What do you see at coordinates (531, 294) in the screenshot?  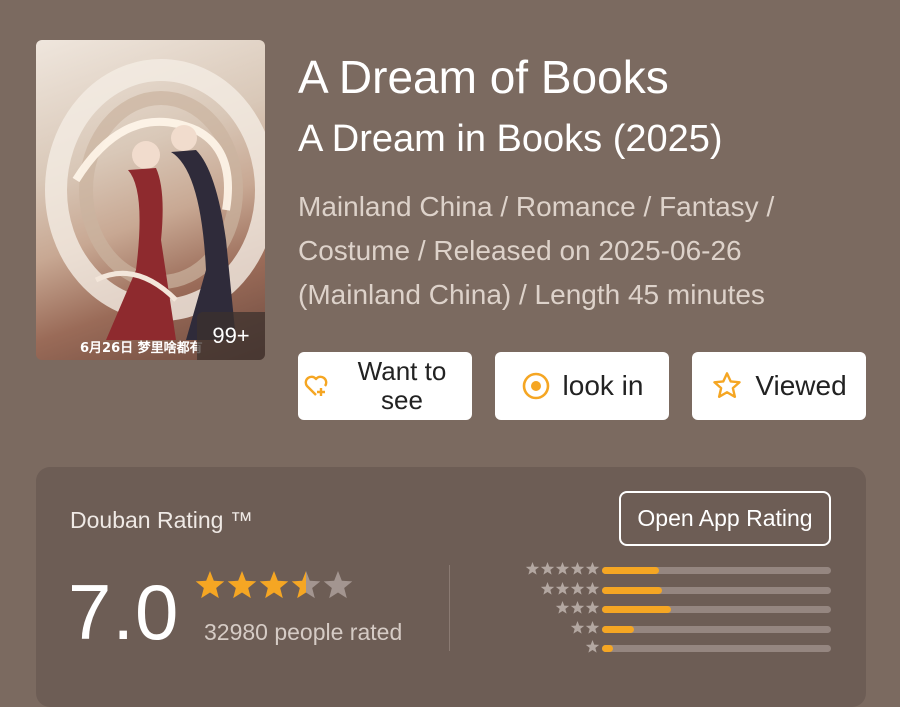 I see `meta-line: (Mainland China) / Length 45 minutes` at bounding box center [531, 294].